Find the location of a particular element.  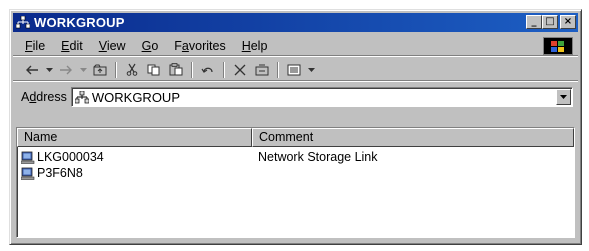

chevron-down-icon is located at coordinates (563, 97).